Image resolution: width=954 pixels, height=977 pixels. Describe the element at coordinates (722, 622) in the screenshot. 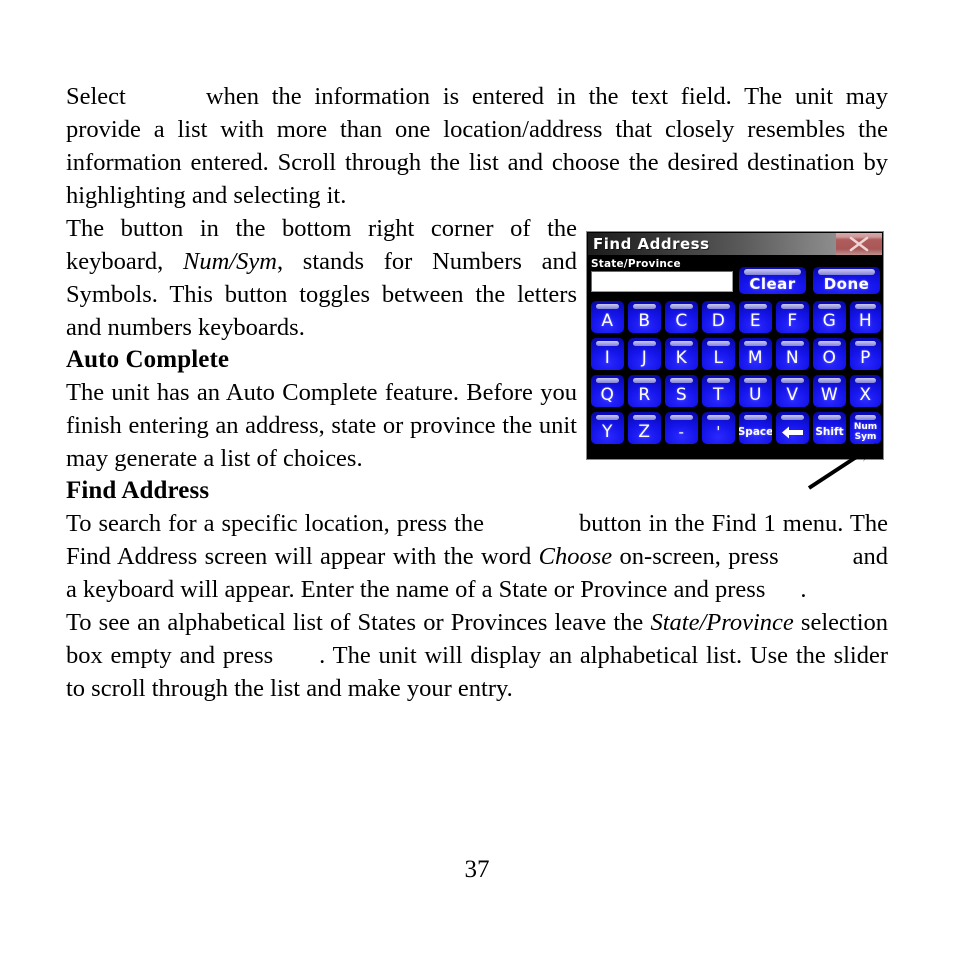

I see `p5-stateprovince-emphasis: State/Province` at that location.